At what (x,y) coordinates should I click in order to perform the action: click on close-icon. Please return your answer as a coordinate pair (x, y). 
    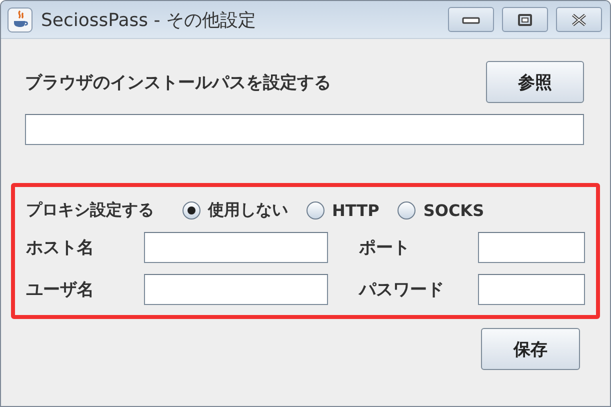
    Looking at the image, I should click on (579, 19).